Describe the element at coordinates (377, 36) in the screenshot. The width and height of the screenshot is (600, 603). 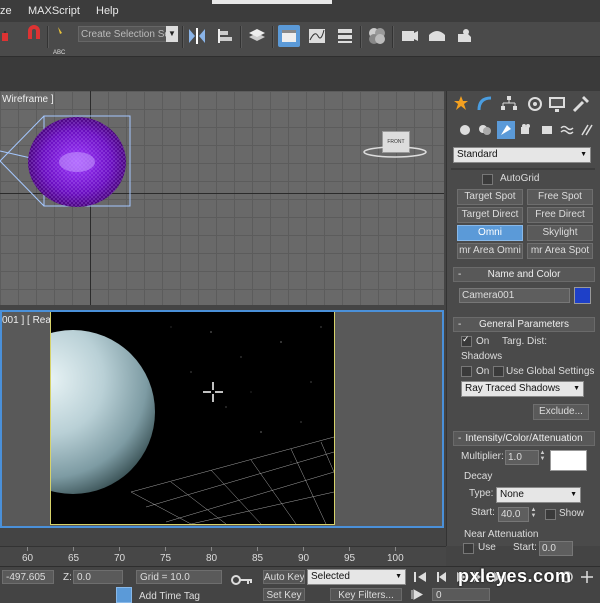
I see `material-editor-icon` at that location.